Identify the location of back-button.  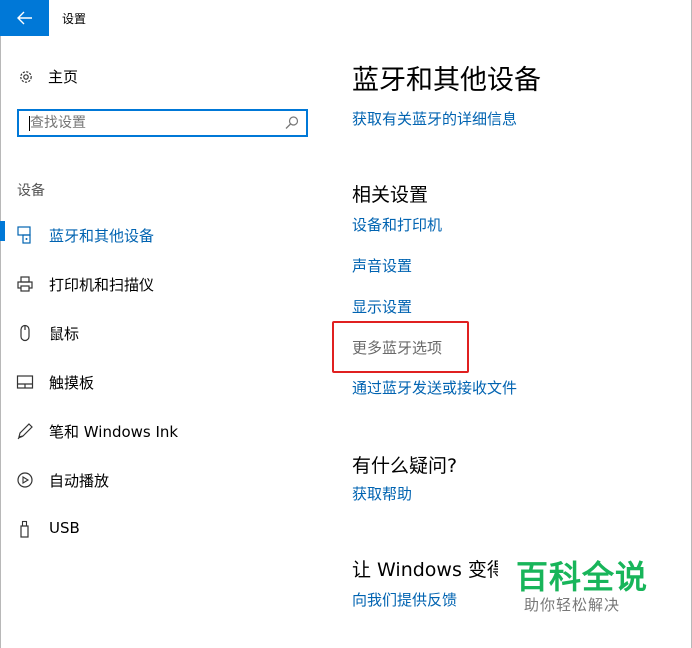
(24, 18).